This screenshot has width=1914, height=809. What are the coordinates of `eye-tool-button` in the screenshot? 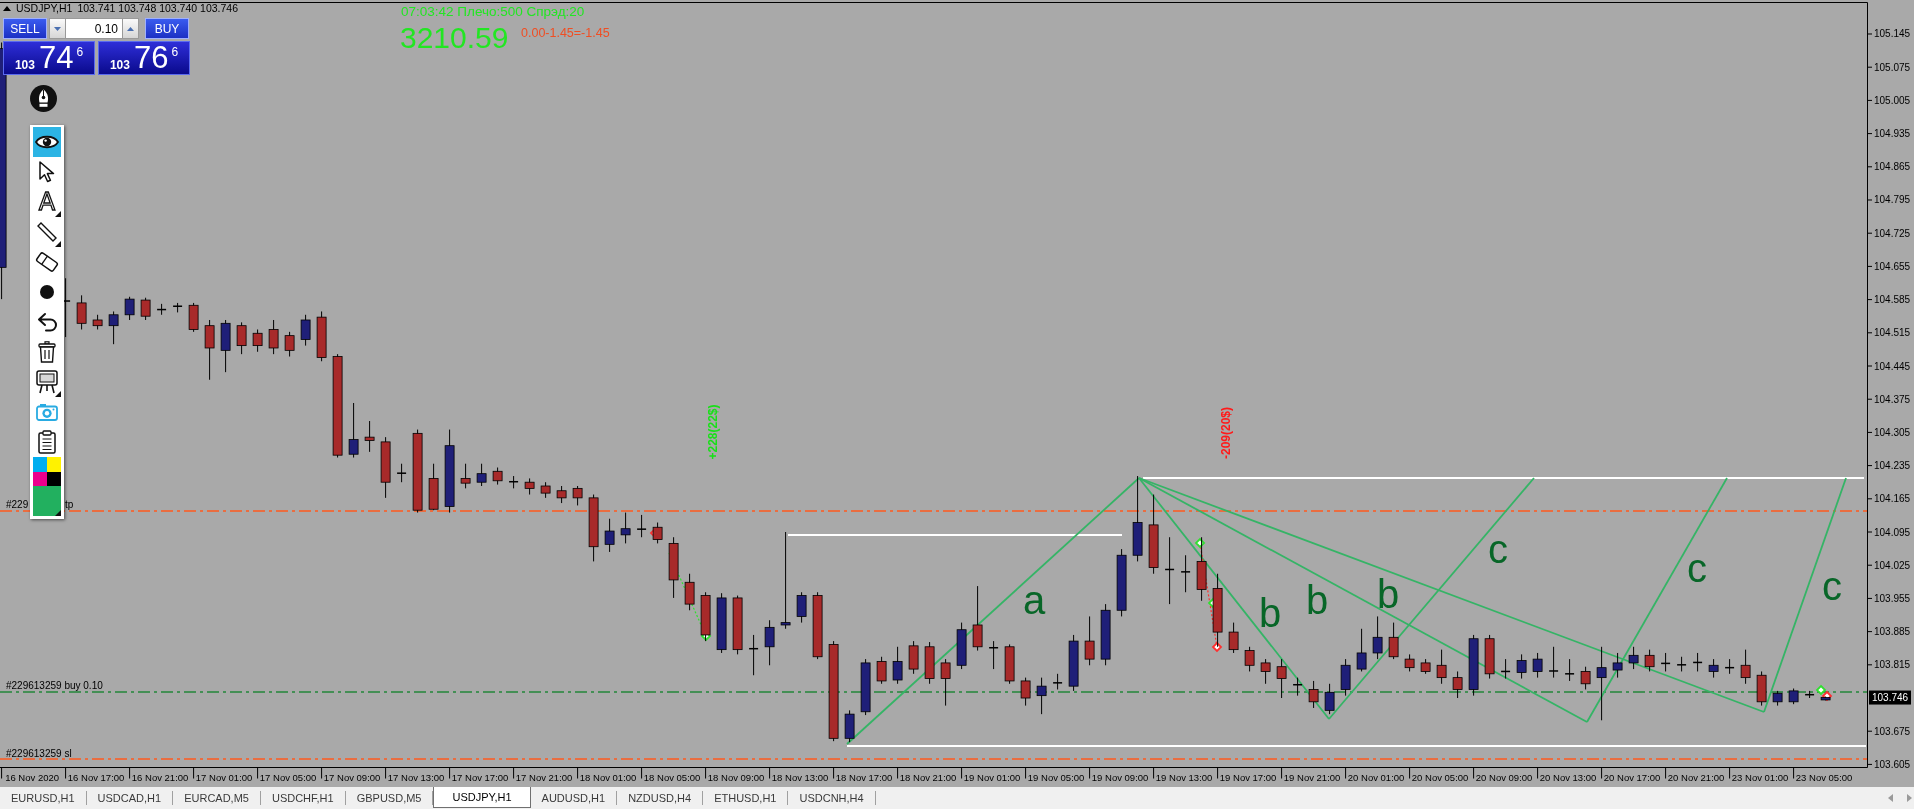 It's located at (47, 142).